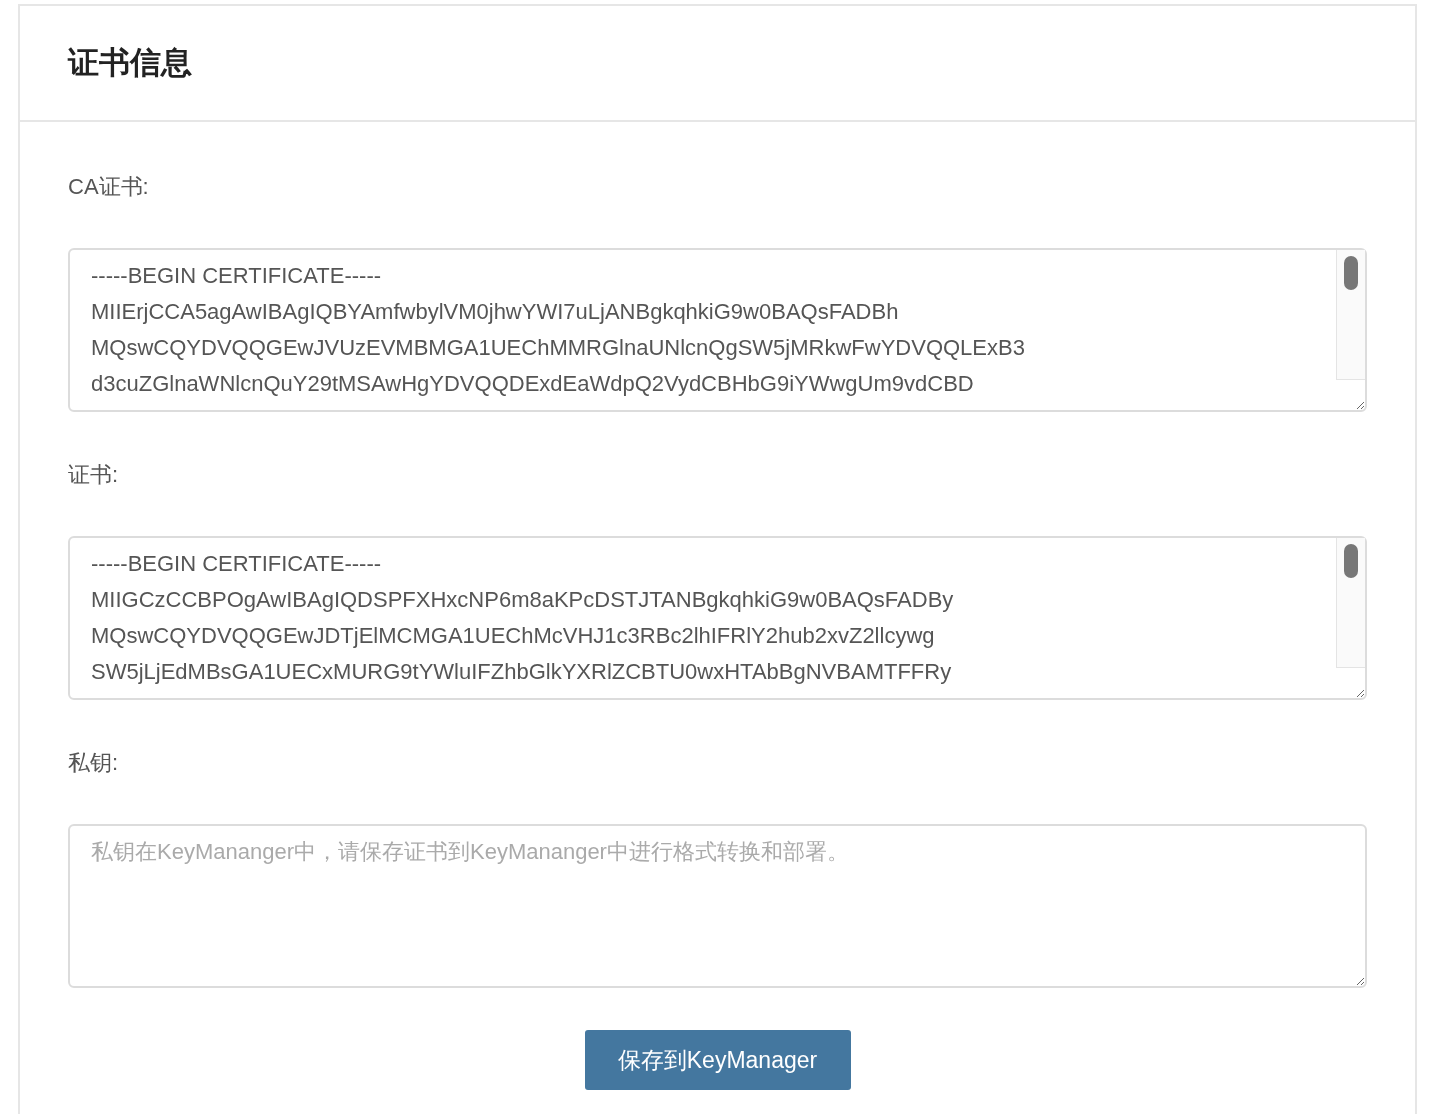  What do you see at coordinates (94, 763) in the screenshot?
I see `field-label: 私钥:` at bounding box center [94, 763].